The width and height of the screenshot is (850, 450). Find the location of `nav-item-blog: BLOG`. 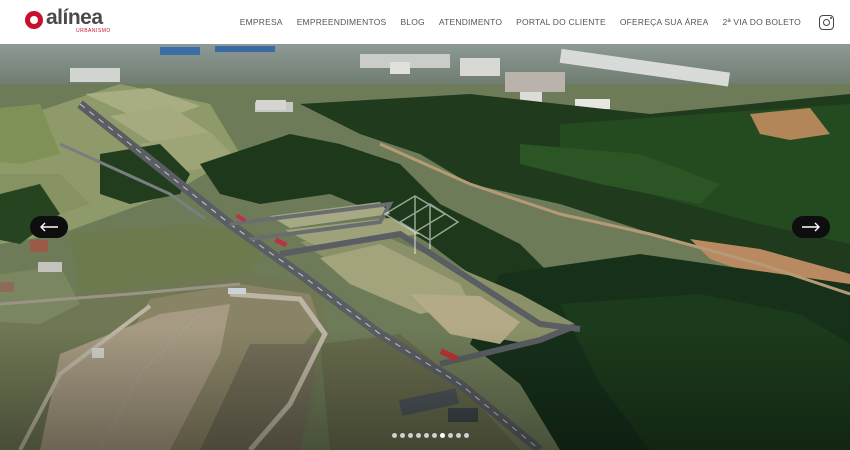

nav-item-blog: BLOG is located at coordinates (412, 22).